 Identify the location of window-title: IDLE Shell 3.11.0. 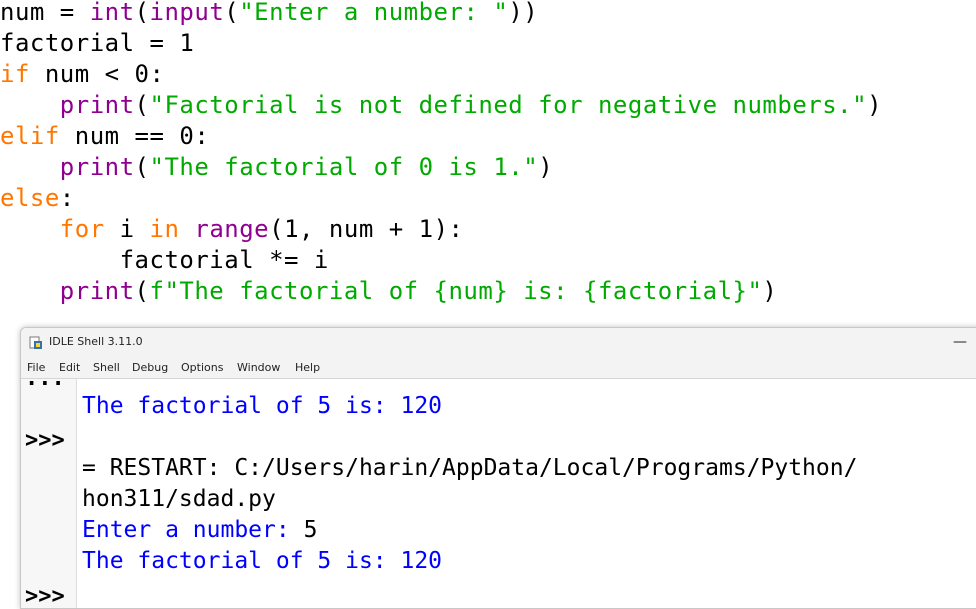
(96, 341).